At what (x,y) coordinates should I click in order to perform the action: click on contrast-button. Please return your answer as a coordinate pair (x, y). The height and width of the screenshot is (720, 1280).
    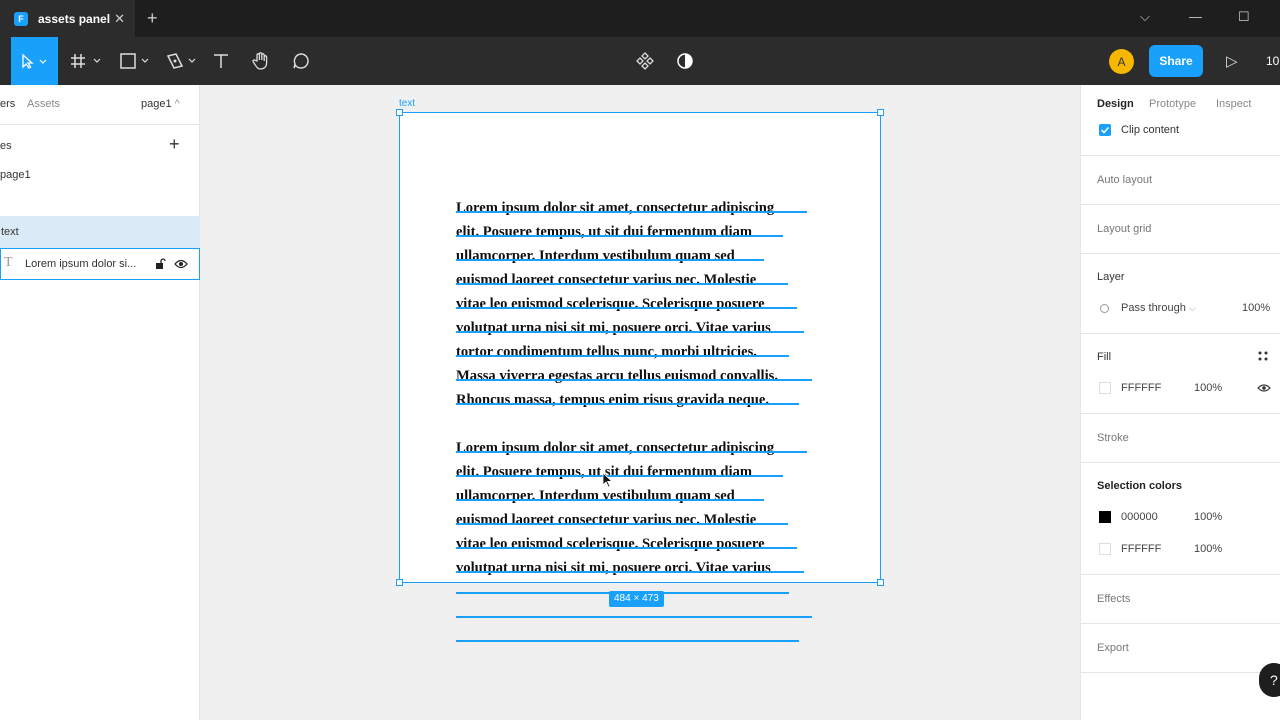
    Looking at the image, I should click on (685, 61).